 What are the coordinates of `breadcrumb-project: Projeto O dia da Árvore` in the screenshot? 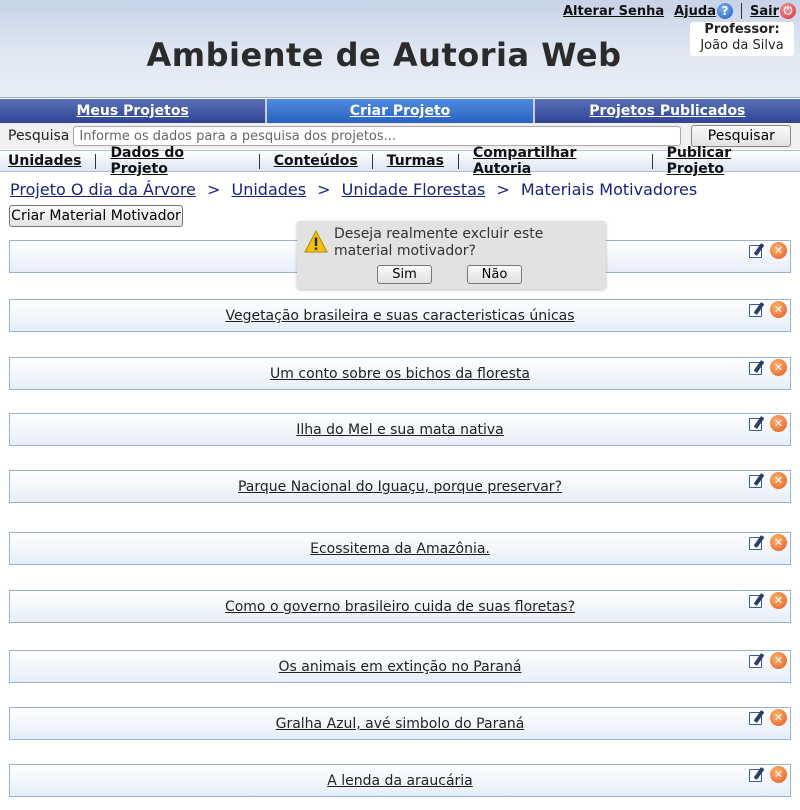 It's located at (103, 189).